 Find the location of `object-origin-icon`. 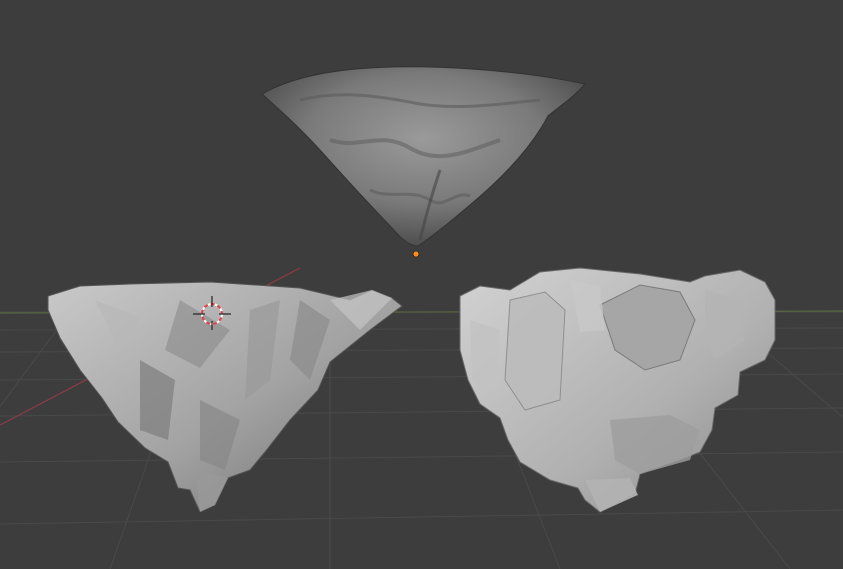

object-origin-icon is located at coordinates (416, 254).